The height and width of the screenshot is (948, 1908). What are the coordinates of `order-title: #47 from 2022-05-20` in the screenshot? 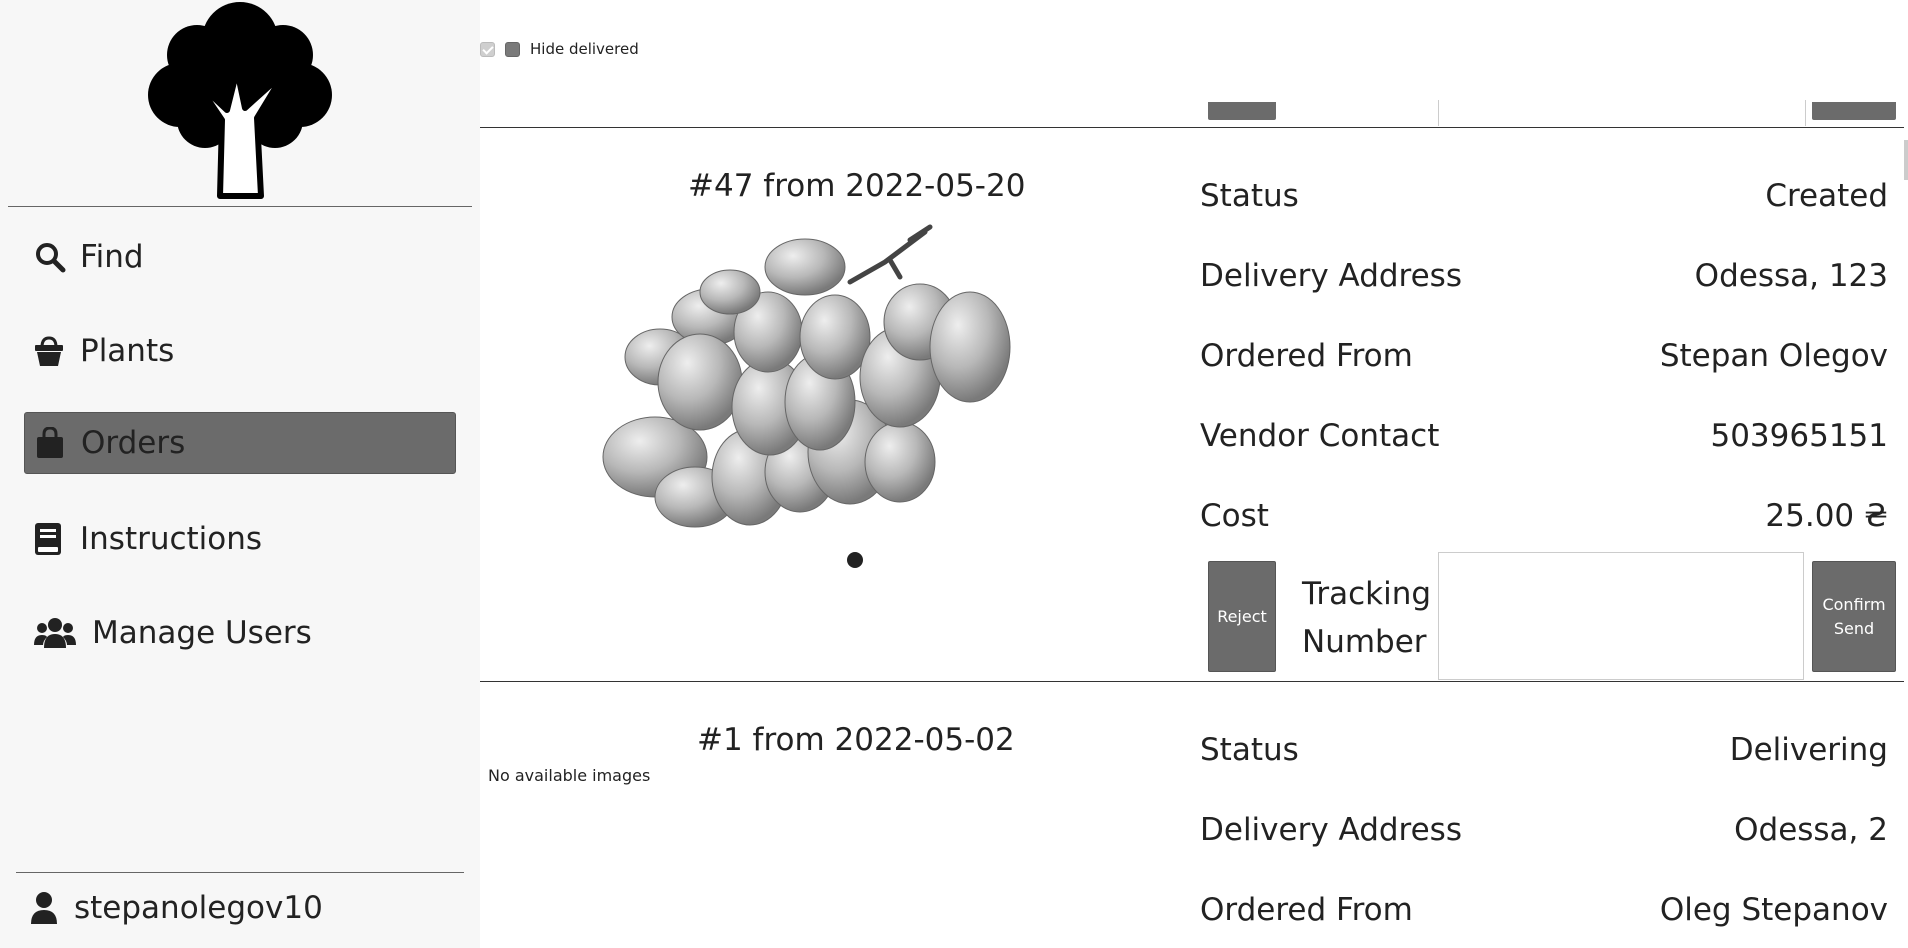 It's located at (857, 186).